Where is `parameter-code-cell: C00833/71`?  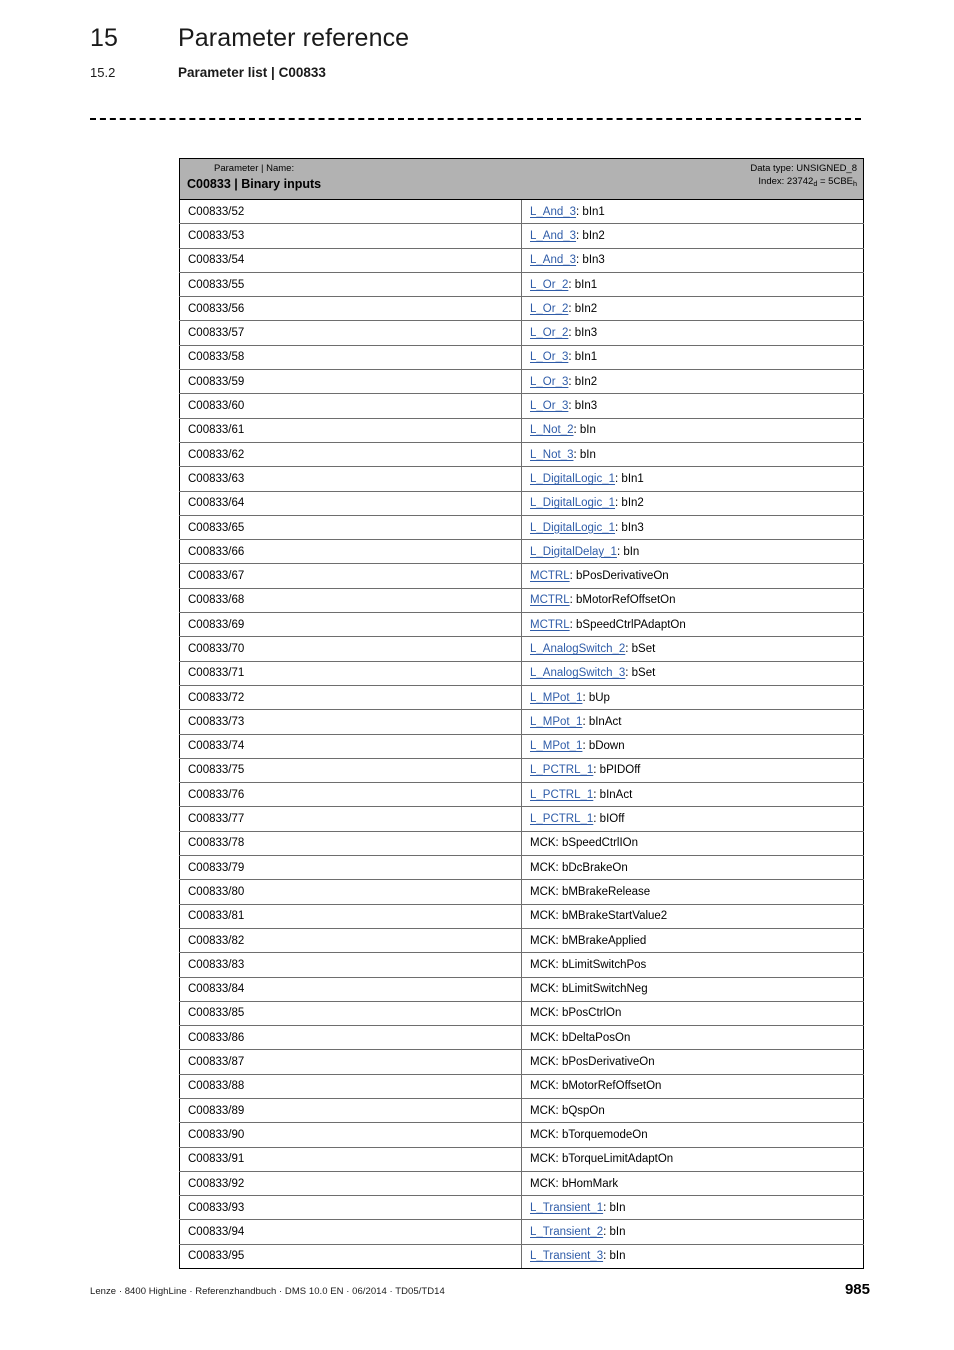 parameter-code-cell: C00833/71 is located at coordinates (350, 673).